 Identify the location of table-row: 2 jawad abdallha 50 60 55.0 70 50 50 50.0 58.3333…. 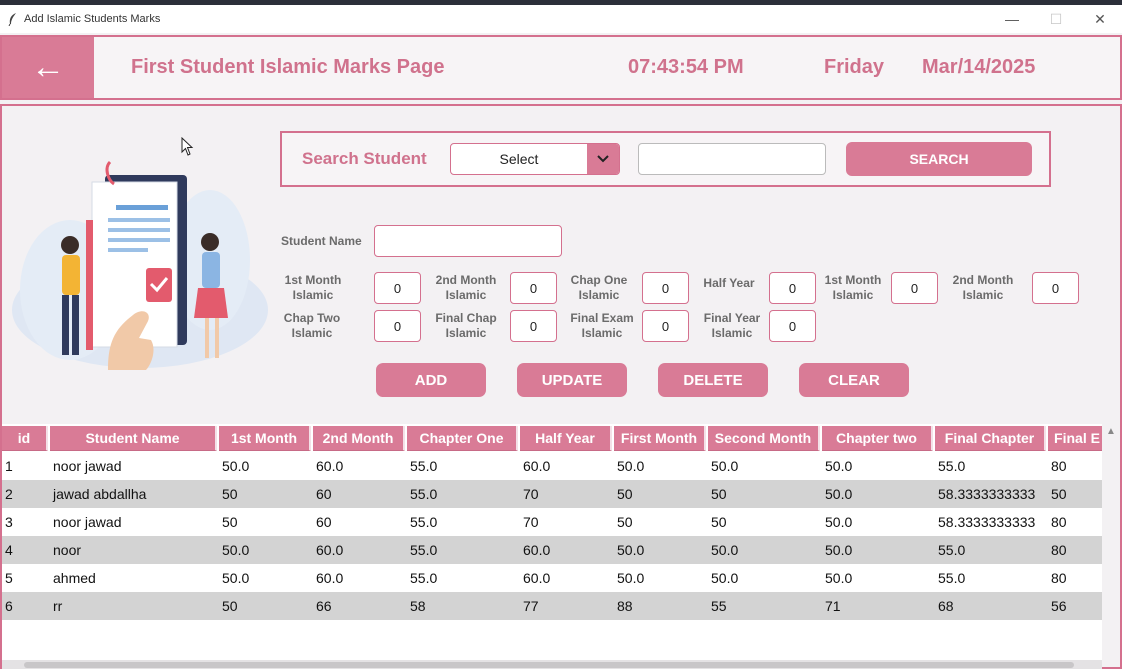
(552, 494).